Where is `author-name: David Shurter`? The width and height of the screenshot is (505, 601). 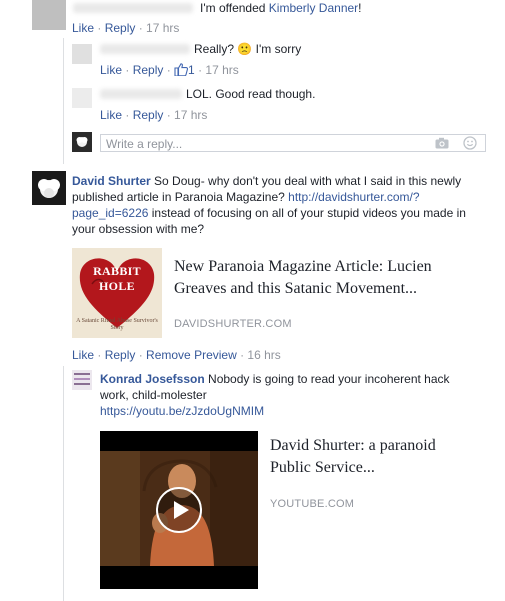 author-name: David Shurter is located at coordinates (111, 181).